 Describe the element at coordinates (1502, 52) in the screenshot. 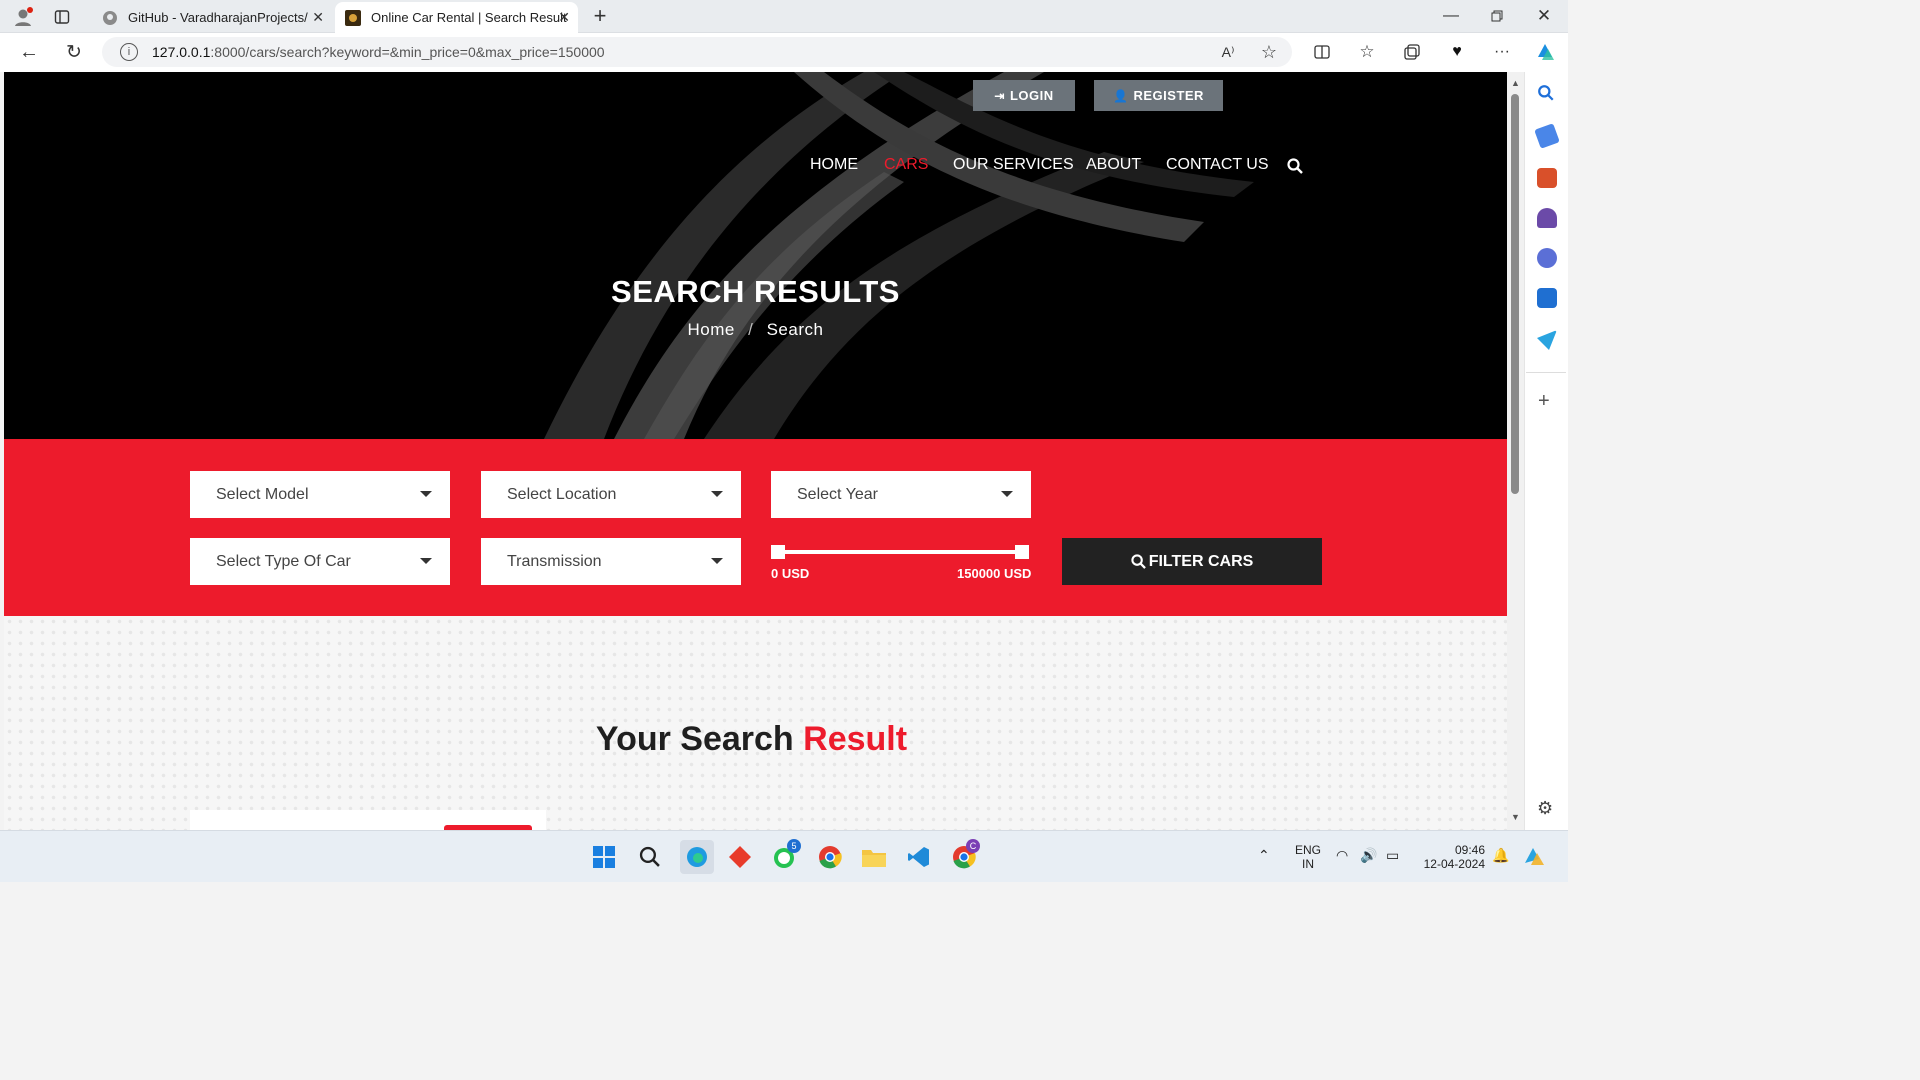

I see `more-options-icon: ···` at that location.